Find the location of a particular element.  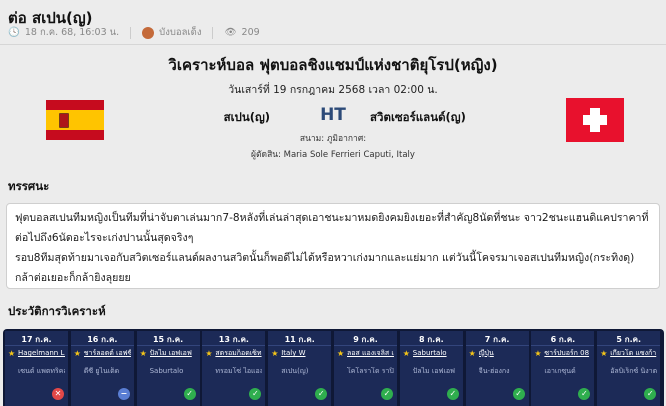

history-opponent: ปัลไม เอฟเอฟ is located at coordinates (433, 371).